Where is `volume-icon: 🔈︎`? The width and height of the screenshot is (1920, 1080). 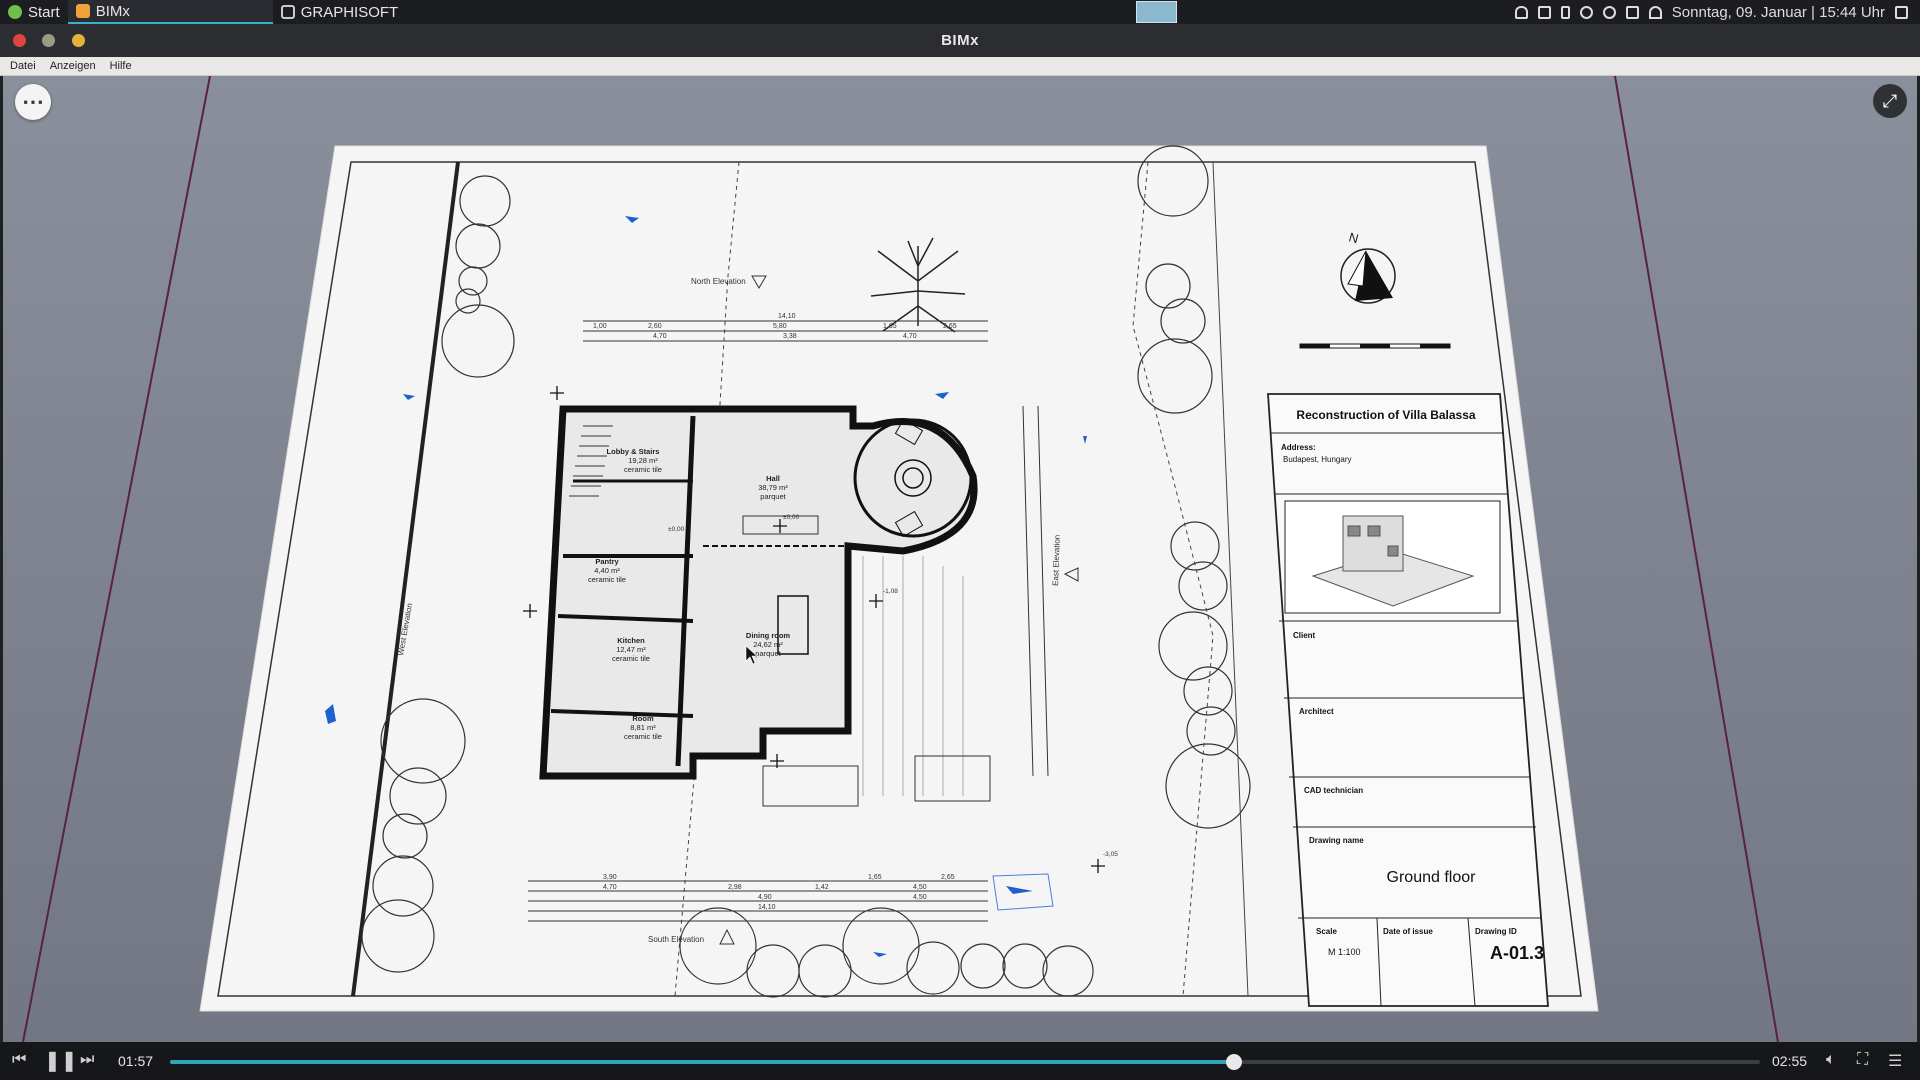
volume-icon: 🔈︎ is located at coordinates (1831, 1060).